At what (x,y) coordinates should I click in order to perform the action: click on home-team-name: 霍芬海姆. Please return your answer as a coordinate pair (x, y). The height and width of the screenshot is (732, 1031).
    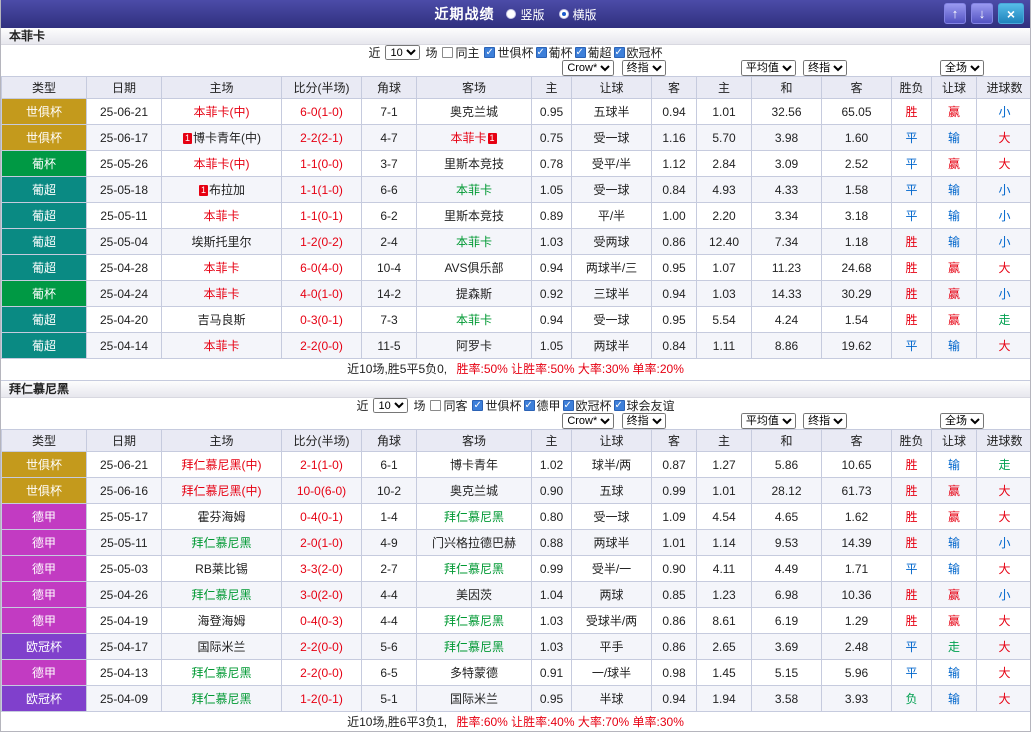
    Looking at the image, I should click on (221, 517).